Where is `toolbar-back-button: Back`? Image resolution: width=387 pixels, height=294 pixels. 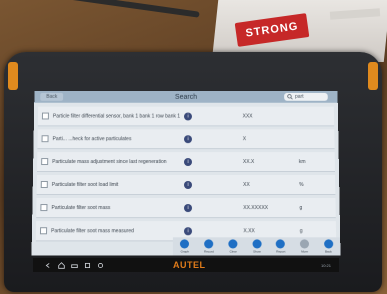 toolbar-back-button: Back is located at coordinates (328, 246).